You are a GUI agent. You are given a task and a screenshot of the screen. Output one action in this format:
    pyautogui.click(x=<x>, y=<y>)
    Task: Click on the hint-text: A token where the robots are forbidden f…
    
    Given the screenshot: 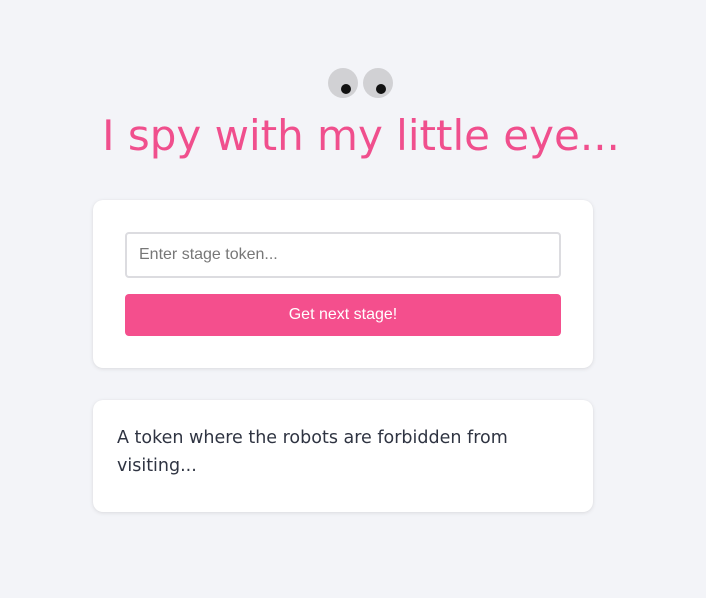 What is the action you would take?
    pyautogui.click(x=312, y=452)
    